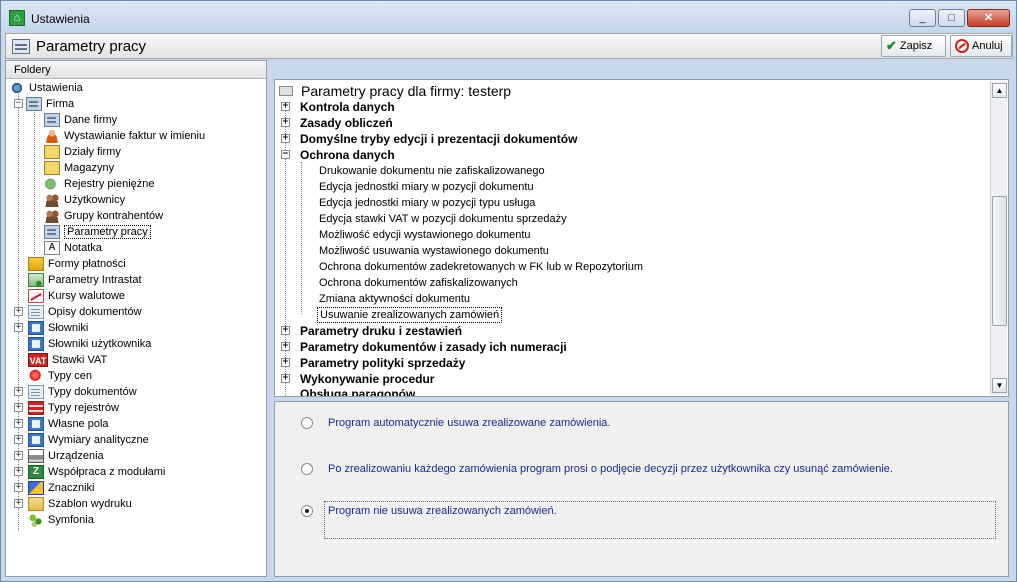  Describe the element at coordinates (91, 120) in the screenshot. I see `tree-item-label: Dane firmy` at that location.